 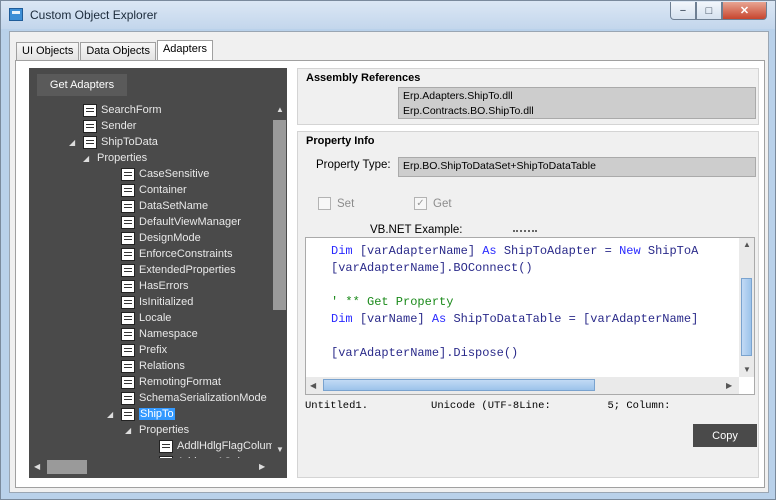 What do you see at coordinates (158, 467) in the screenshot?
I see `tree-horizontal-scrollbar: ◀ ▶` at bounding box center [158, 467].